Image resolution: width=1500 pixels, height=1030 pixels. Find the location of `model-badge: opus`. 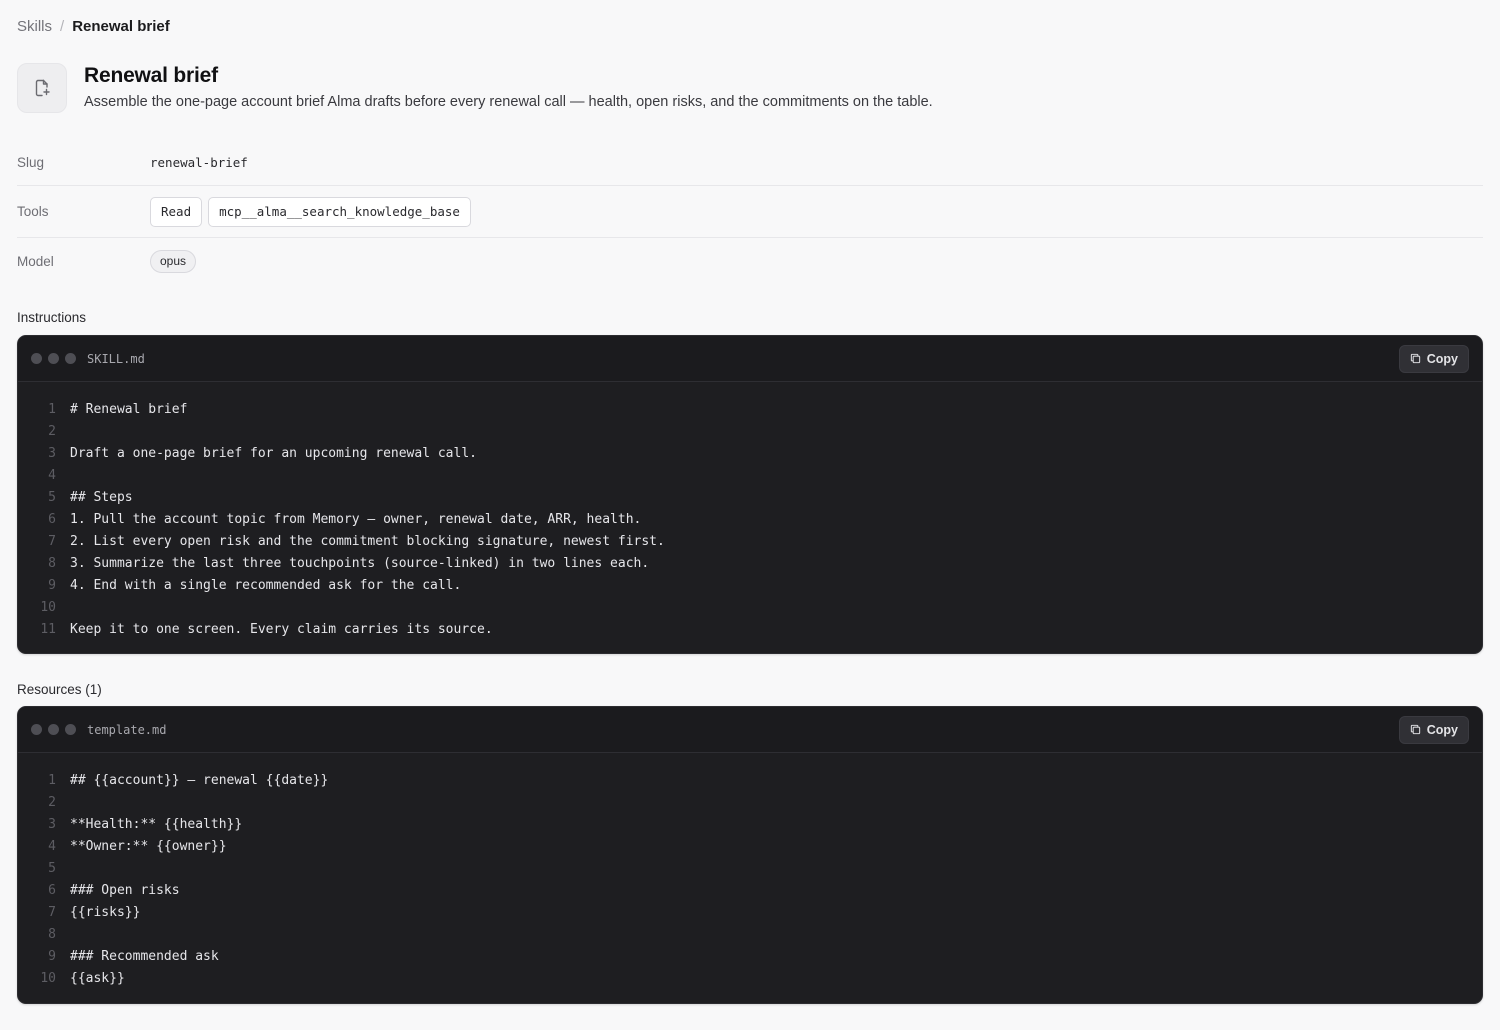

model-badge: opus is located at coordinates (173, 261).